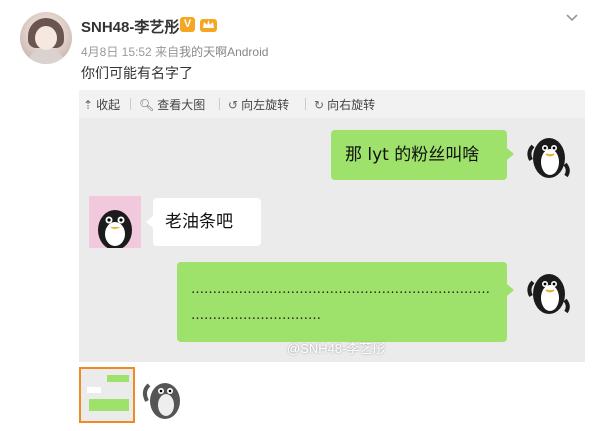 This screenshot has height=431, width=598. What do you see at coordinates (233, 104) in the screenshot?
I see `rotate-left-icon: ↺` at bounding box center [233, 104].